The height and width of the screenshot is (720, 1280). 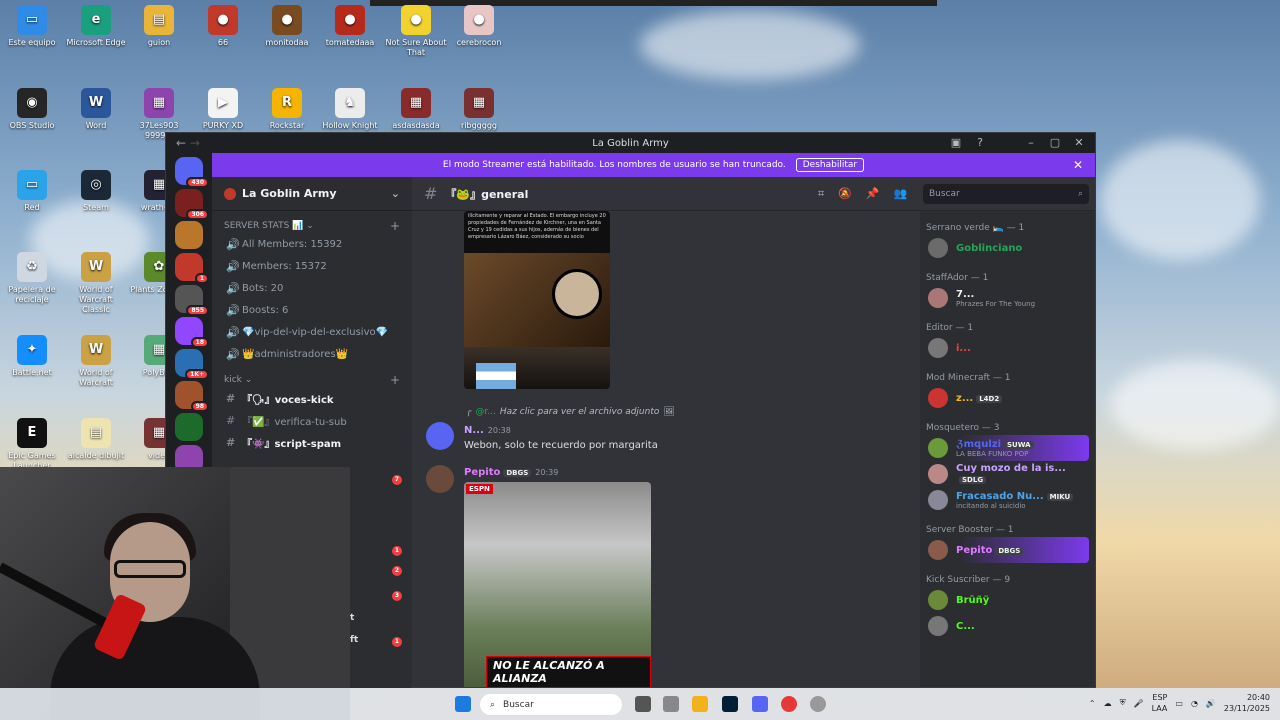 I want to click on desktop-icon: ▭ Este equipo, so click(x=32, y=26).